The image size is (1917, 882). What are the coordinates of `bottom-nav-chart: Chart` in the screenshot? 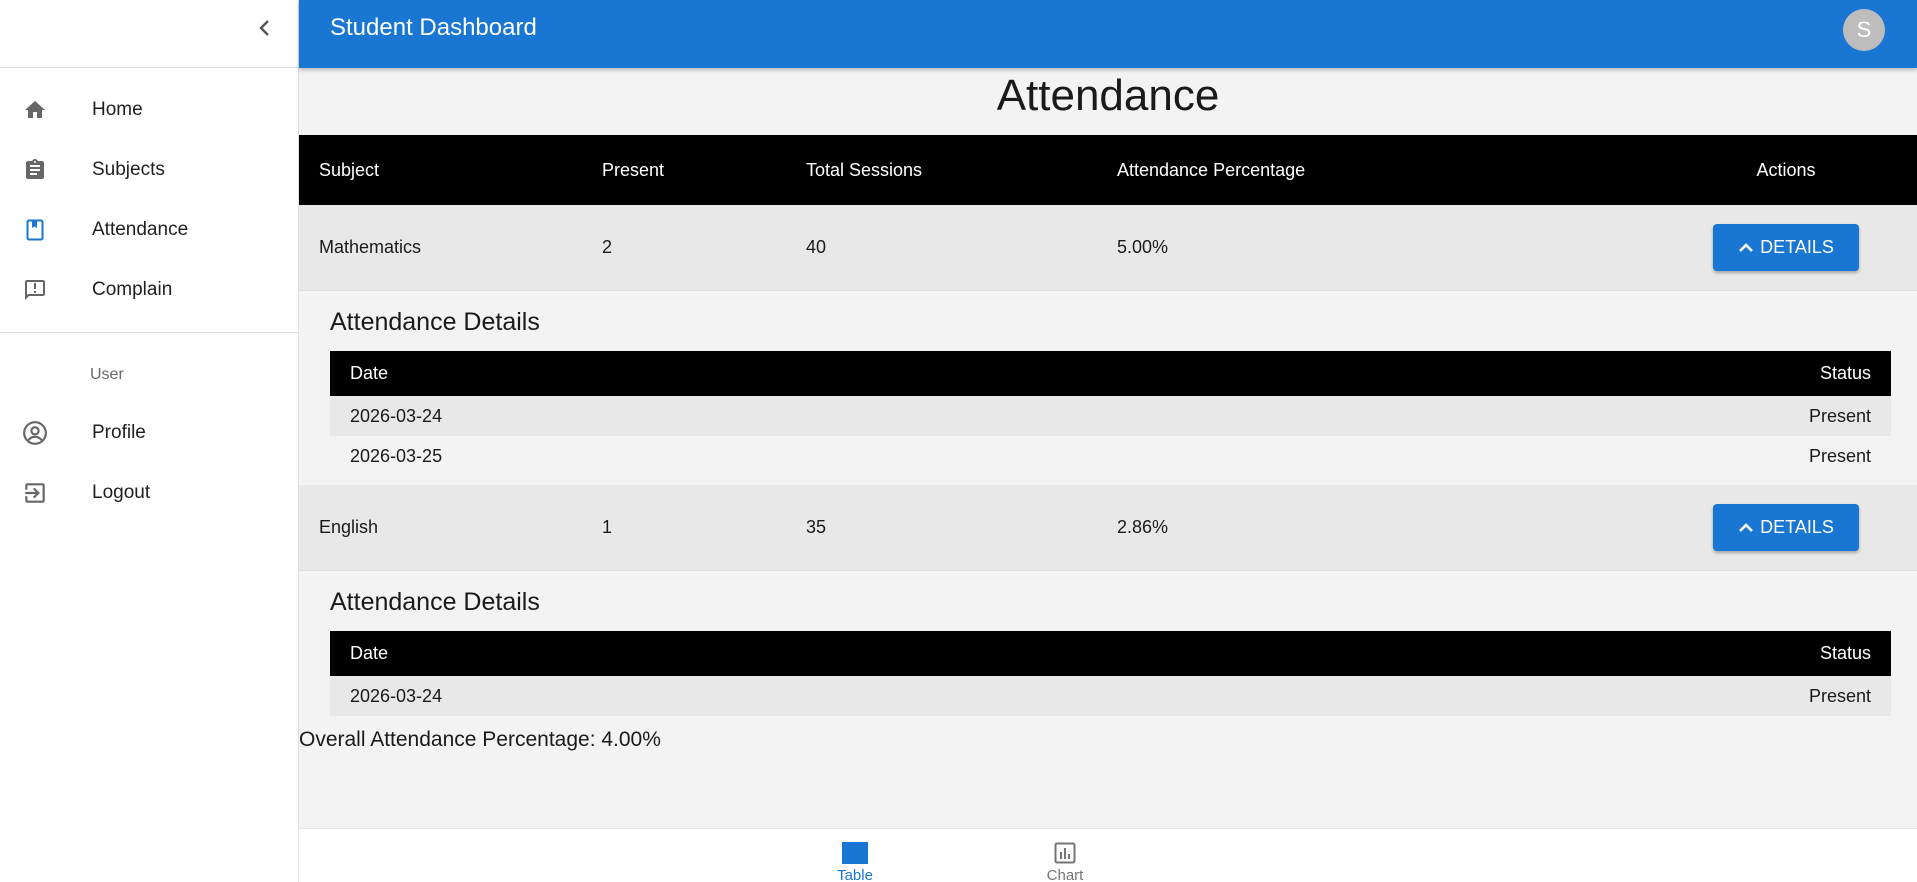 It's located at (1065, 861).